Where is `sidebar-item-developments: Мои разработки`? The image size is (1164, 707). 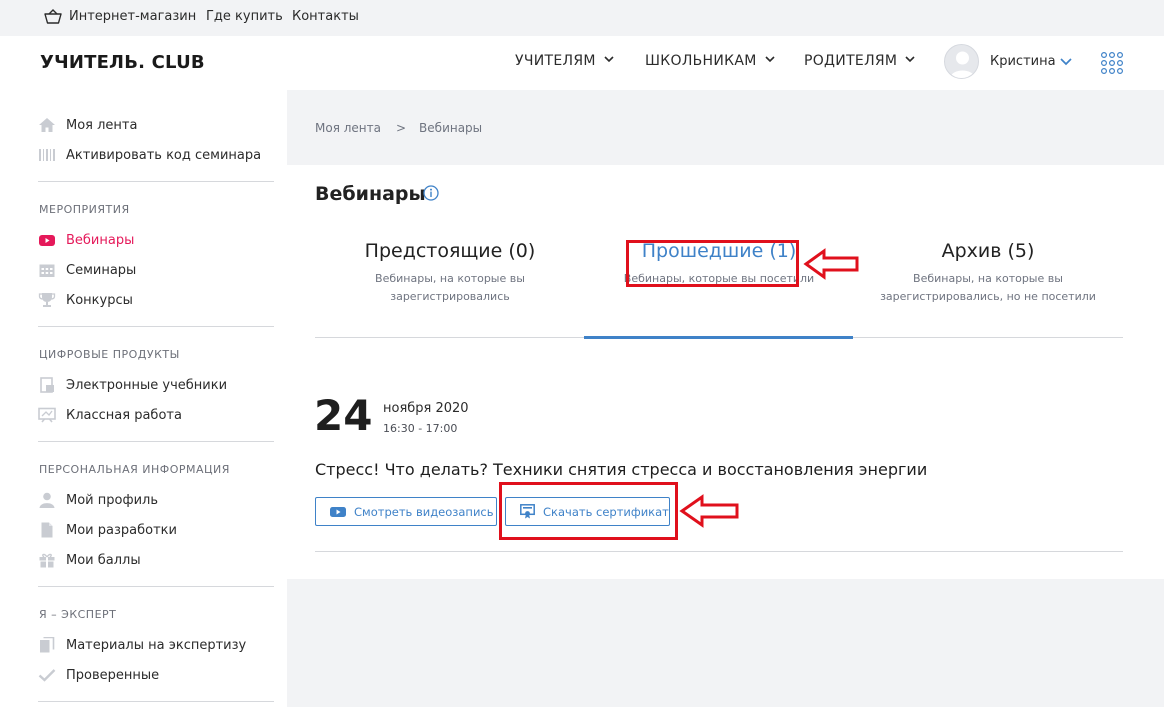
sidebar-item-developments: Мои разработки is located at coordinates (107, 530).